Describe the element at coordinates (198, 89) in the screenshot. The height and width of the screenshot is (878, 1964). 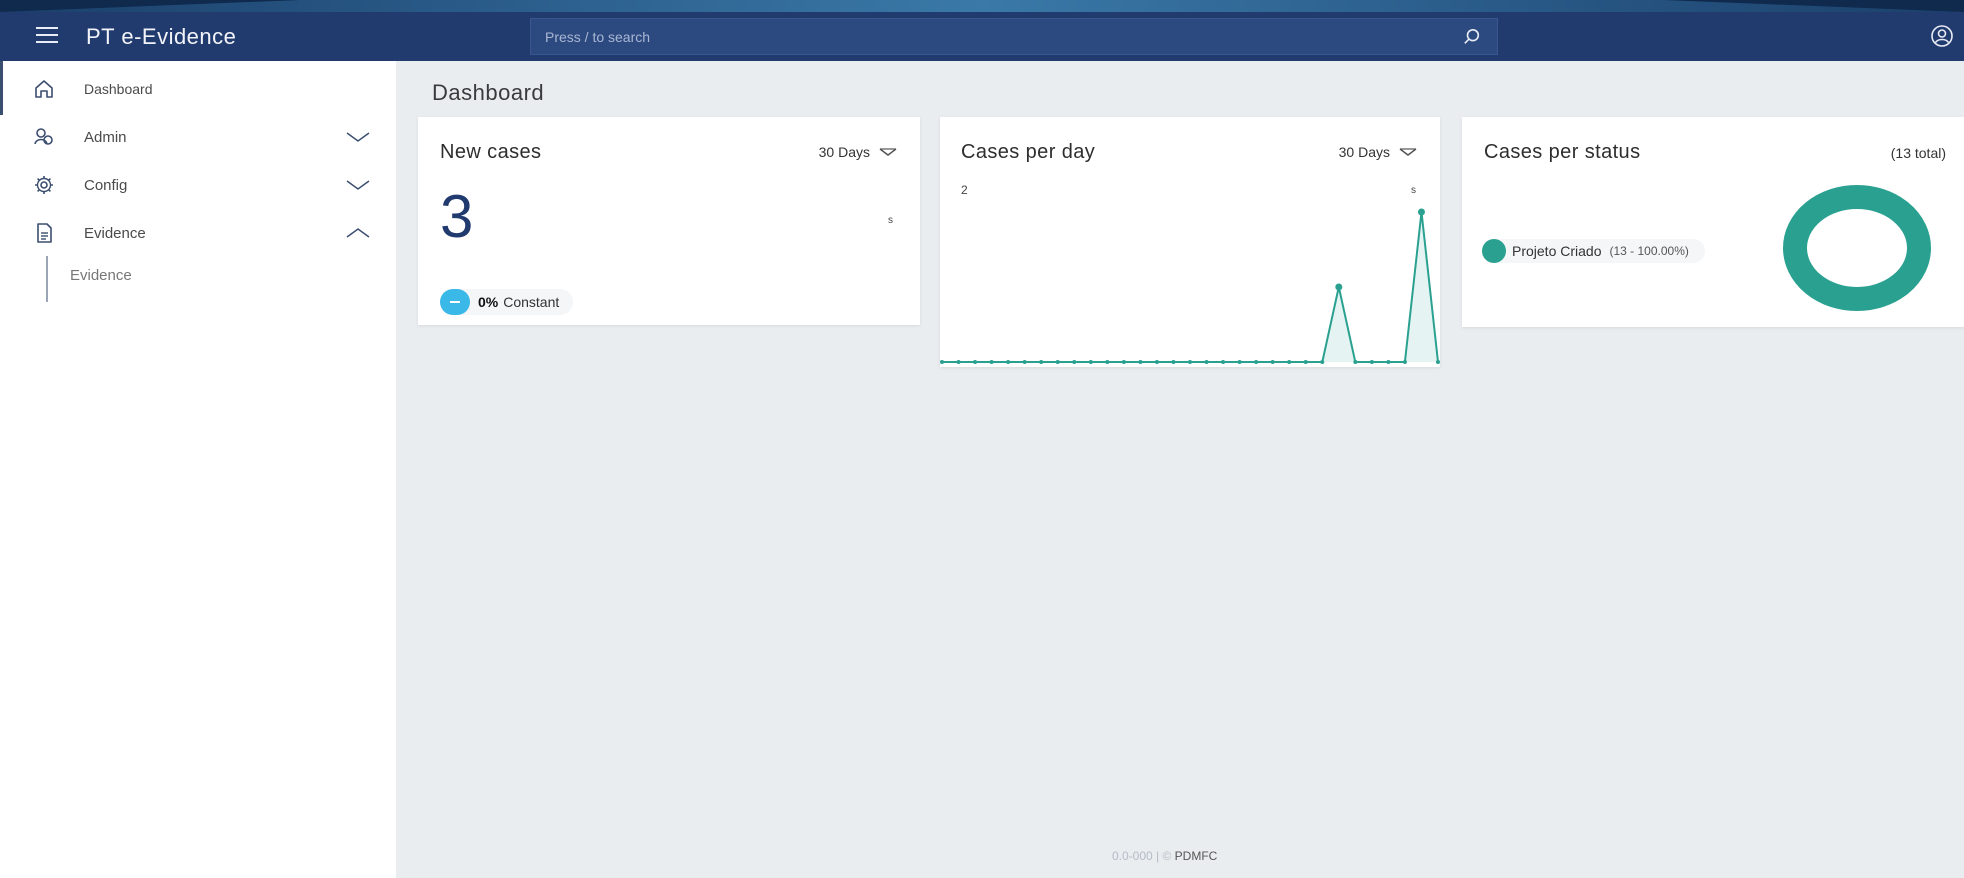
I see `sidebar-item-dashboard: Dashboard` at that location.